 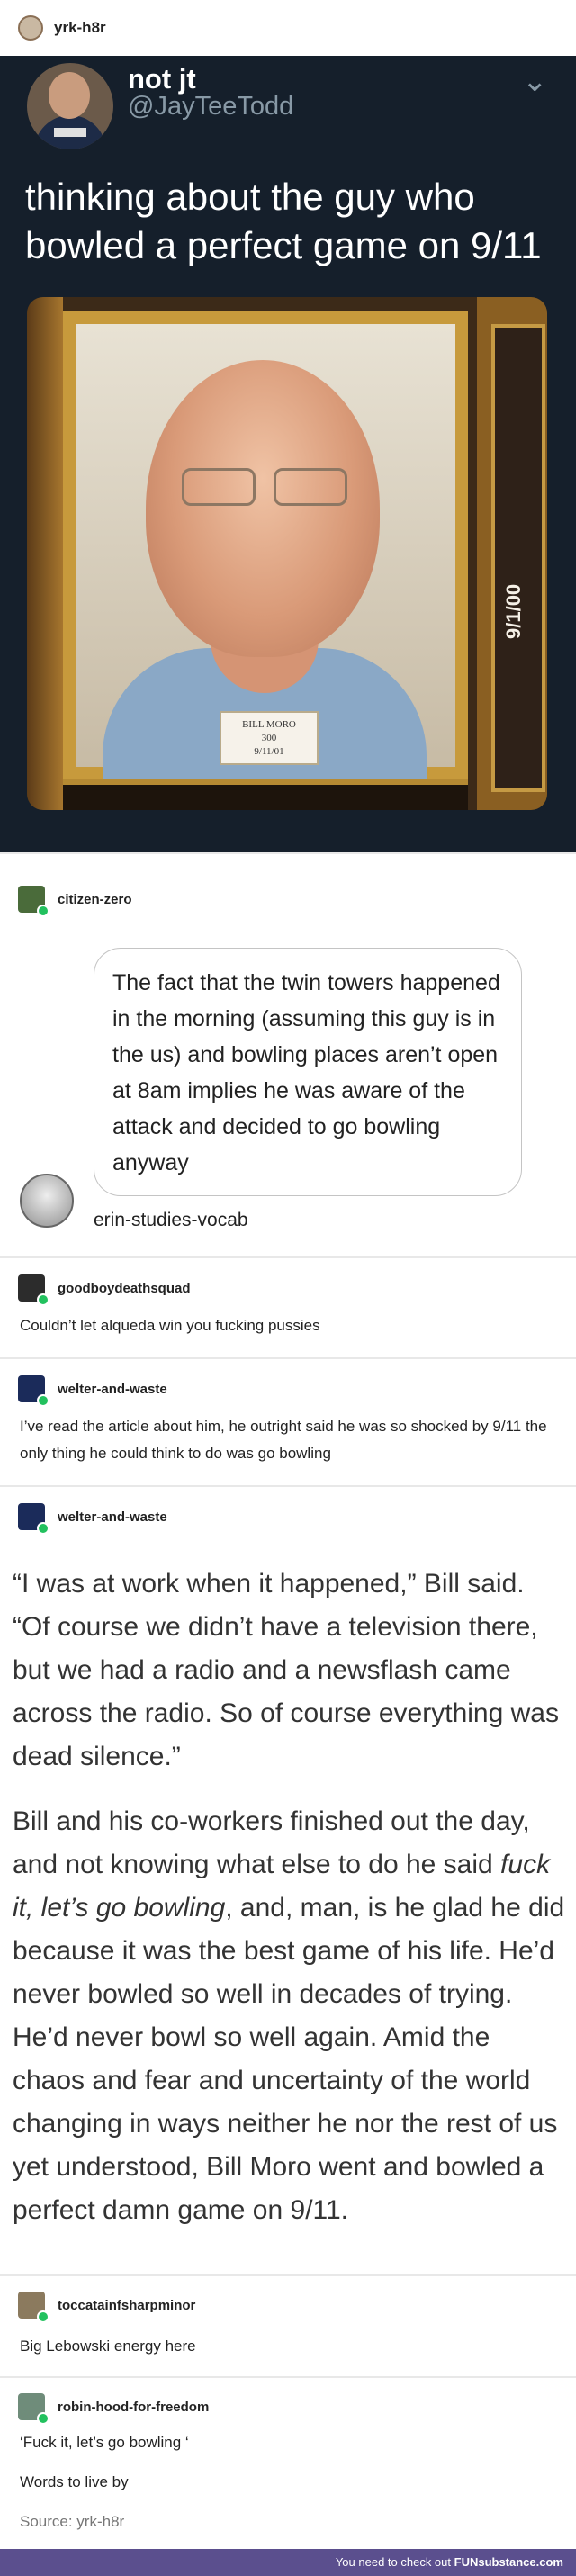 I want to click on post-text-line-2: Words to live by, so click(x=75, y=2481).